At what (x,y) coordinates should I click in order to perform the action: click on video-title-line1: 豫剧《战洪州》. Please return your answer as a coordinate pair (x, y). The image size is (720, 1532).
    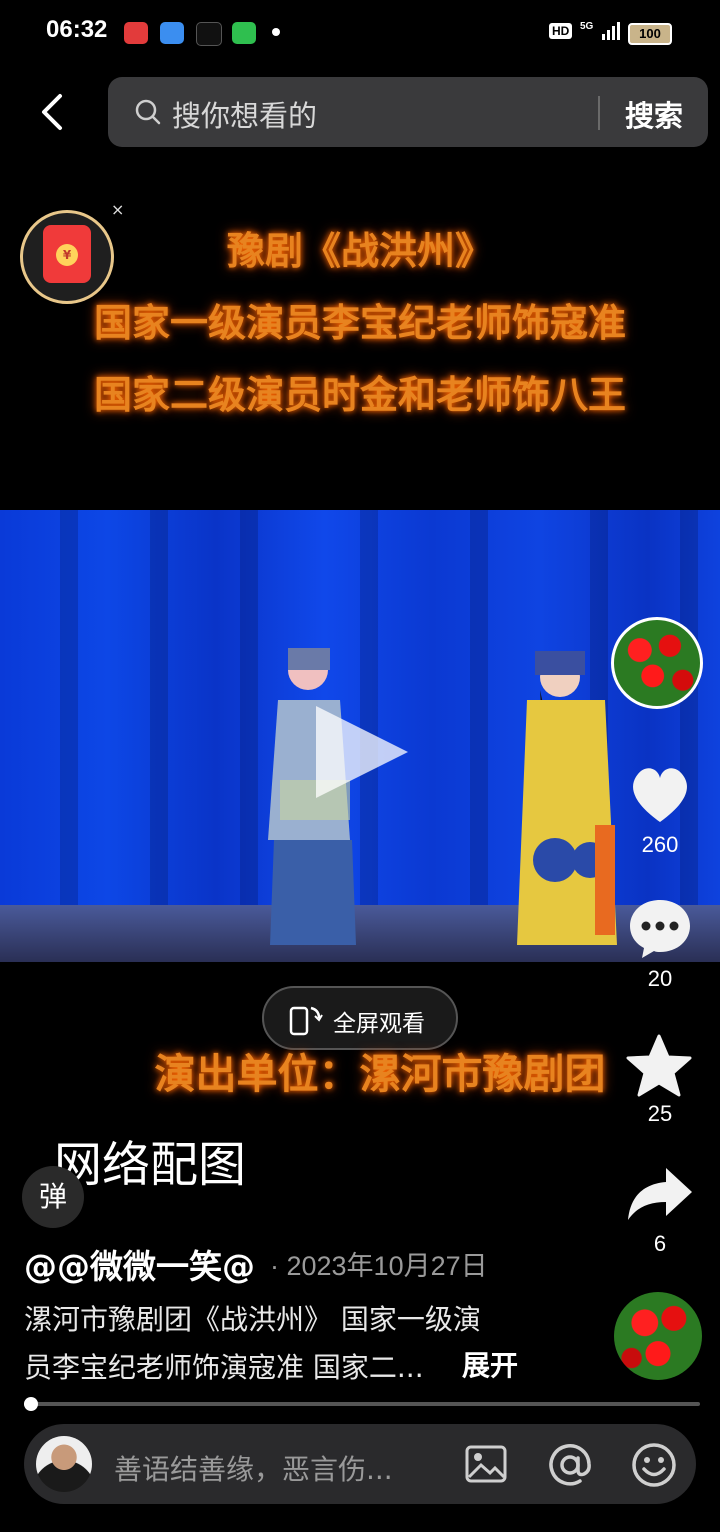
    Looking at the image, I should click on (359, 251).